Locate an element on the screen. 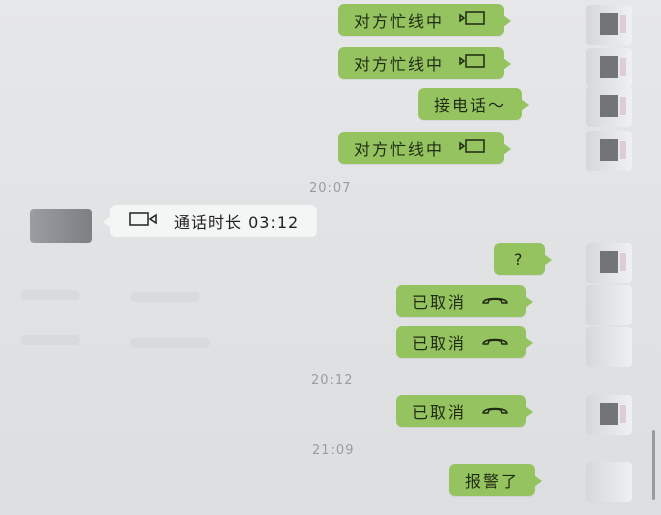 This screenshot has width=661, height=515. timestamp: 21:09 is located at coordinates (333, 450).